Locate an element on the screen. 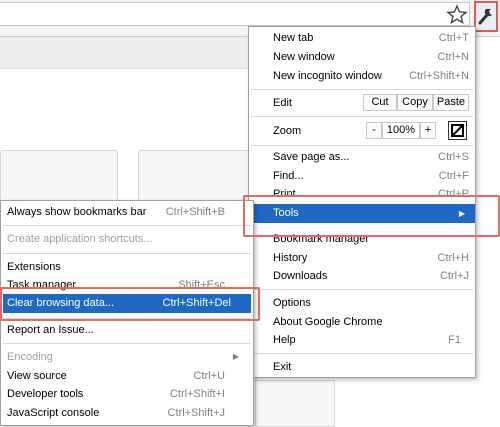 The width and height of the screenshot is (500, 427). menu-item-encoding: Encoding ▶ is located at coordinates (127, 357).